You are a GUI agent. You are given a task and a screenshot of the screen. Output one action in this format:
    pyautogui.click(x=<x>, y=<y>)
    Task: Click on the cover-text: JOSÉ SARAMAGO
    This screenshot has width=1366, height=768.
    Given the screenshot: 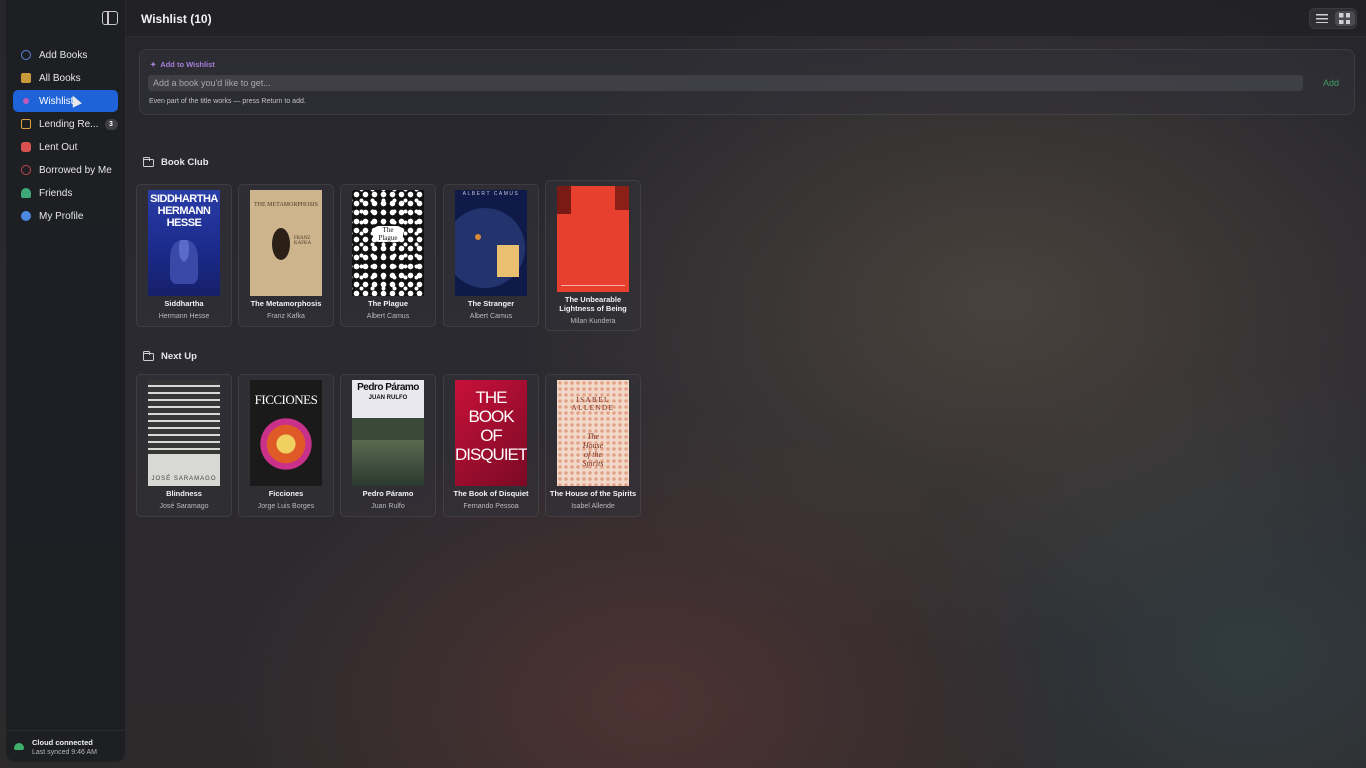 What is the action you would take?
    pyautogui.click(x=184, y=479)
    